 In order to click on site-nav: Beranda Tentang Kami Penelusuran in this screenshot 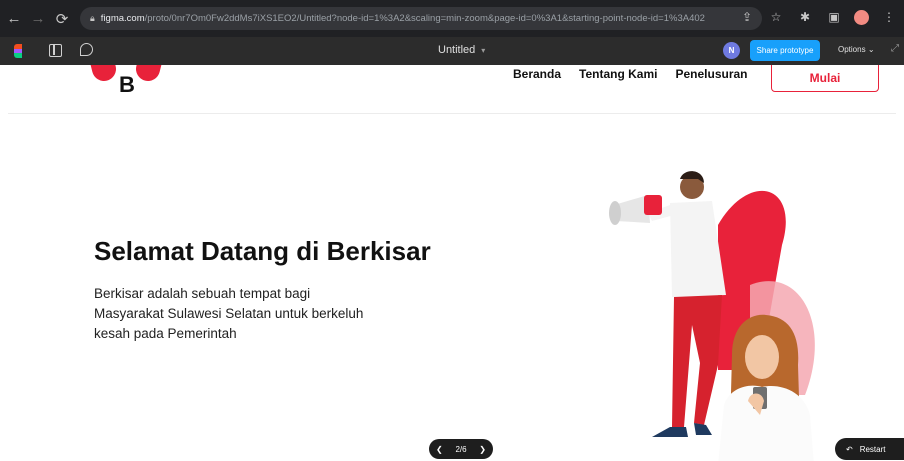, I will do `click(630, 74)`.